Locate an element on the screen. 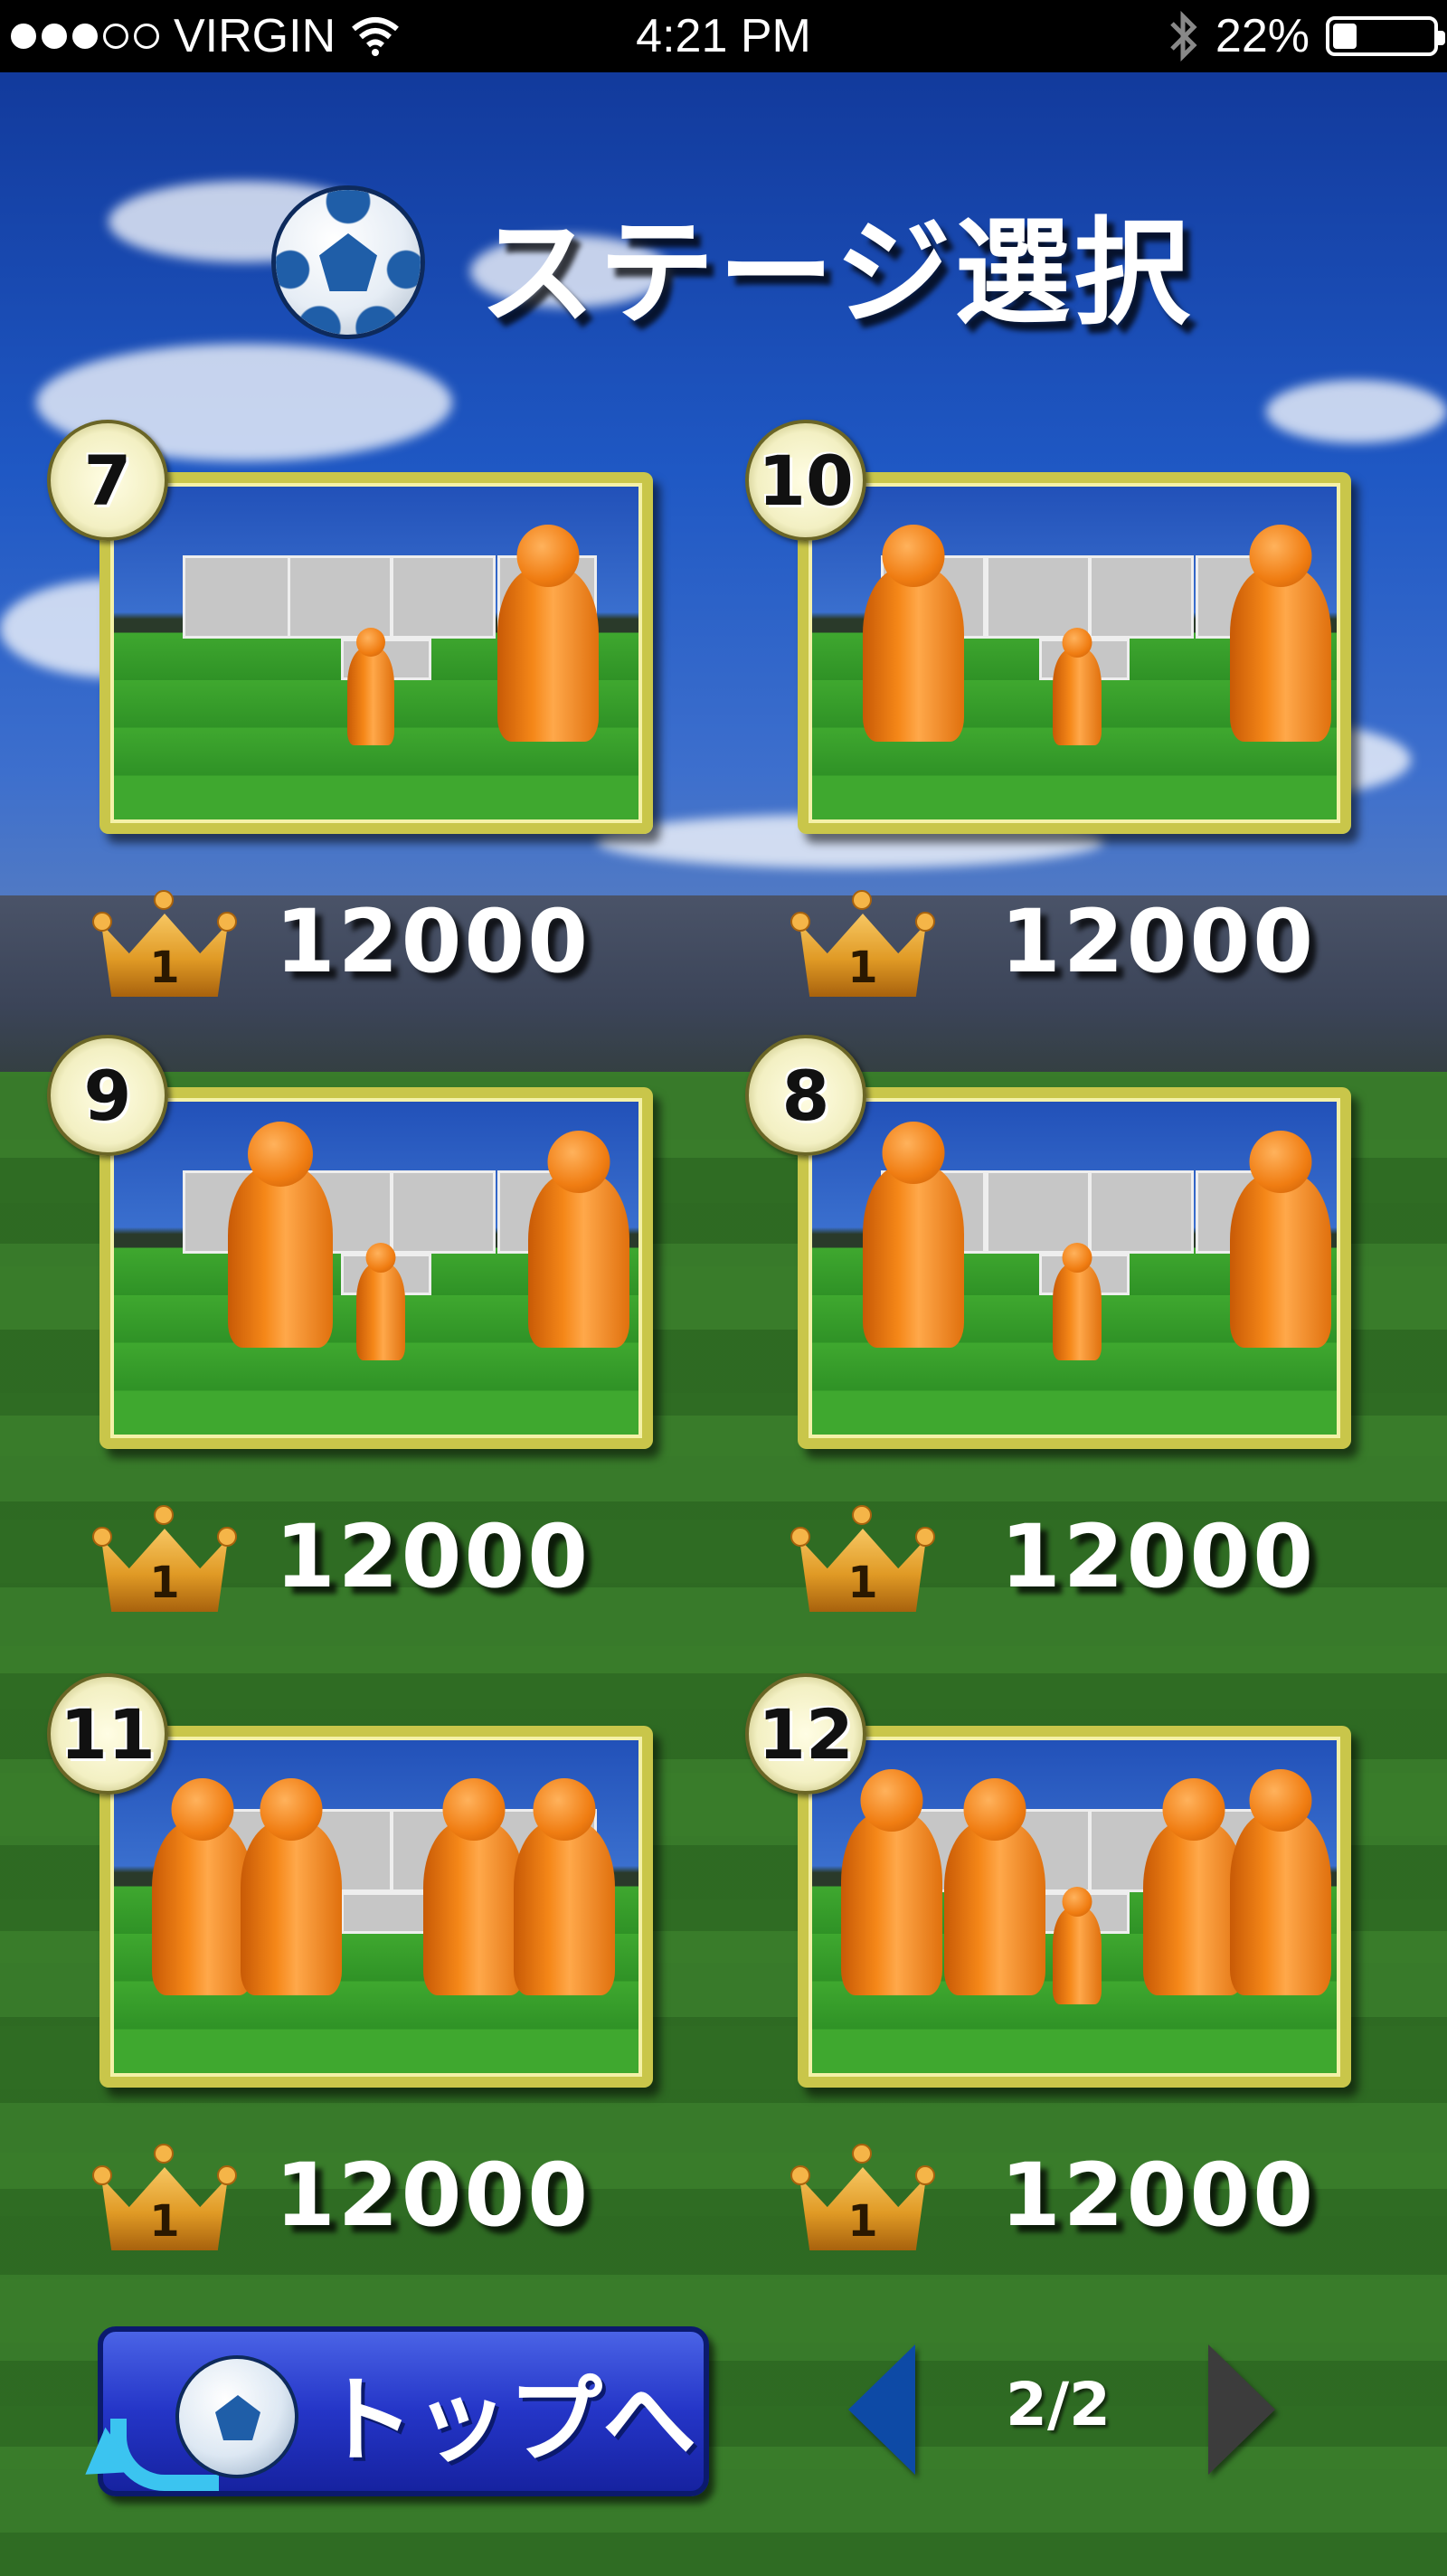  stage-number-badge: 8 is located at coordinates (805, 1095).